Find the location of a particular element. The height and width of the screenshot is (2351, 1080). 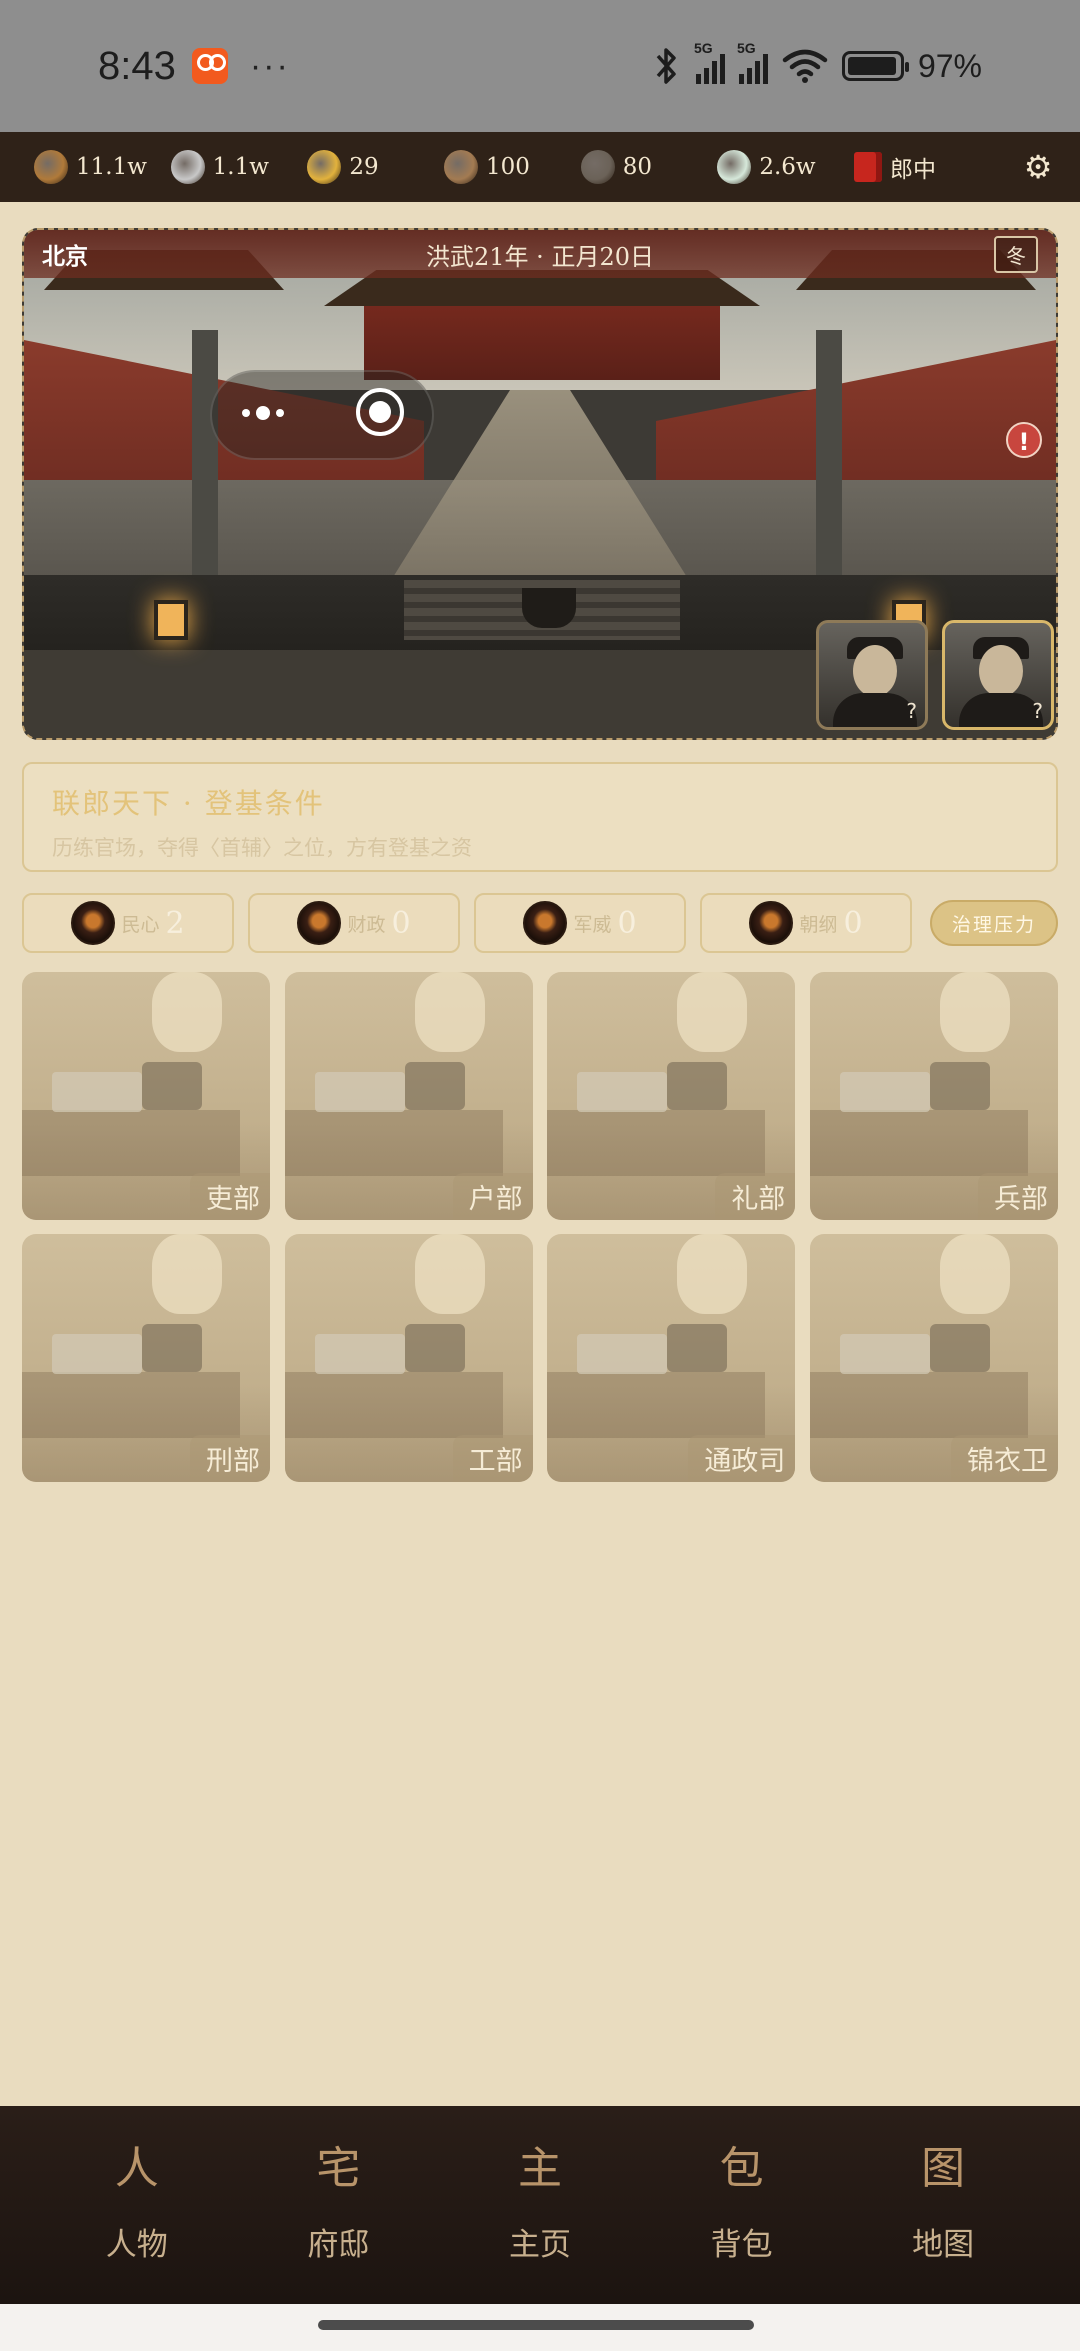

resource-value: 80 is located at coordinates (637, 167).